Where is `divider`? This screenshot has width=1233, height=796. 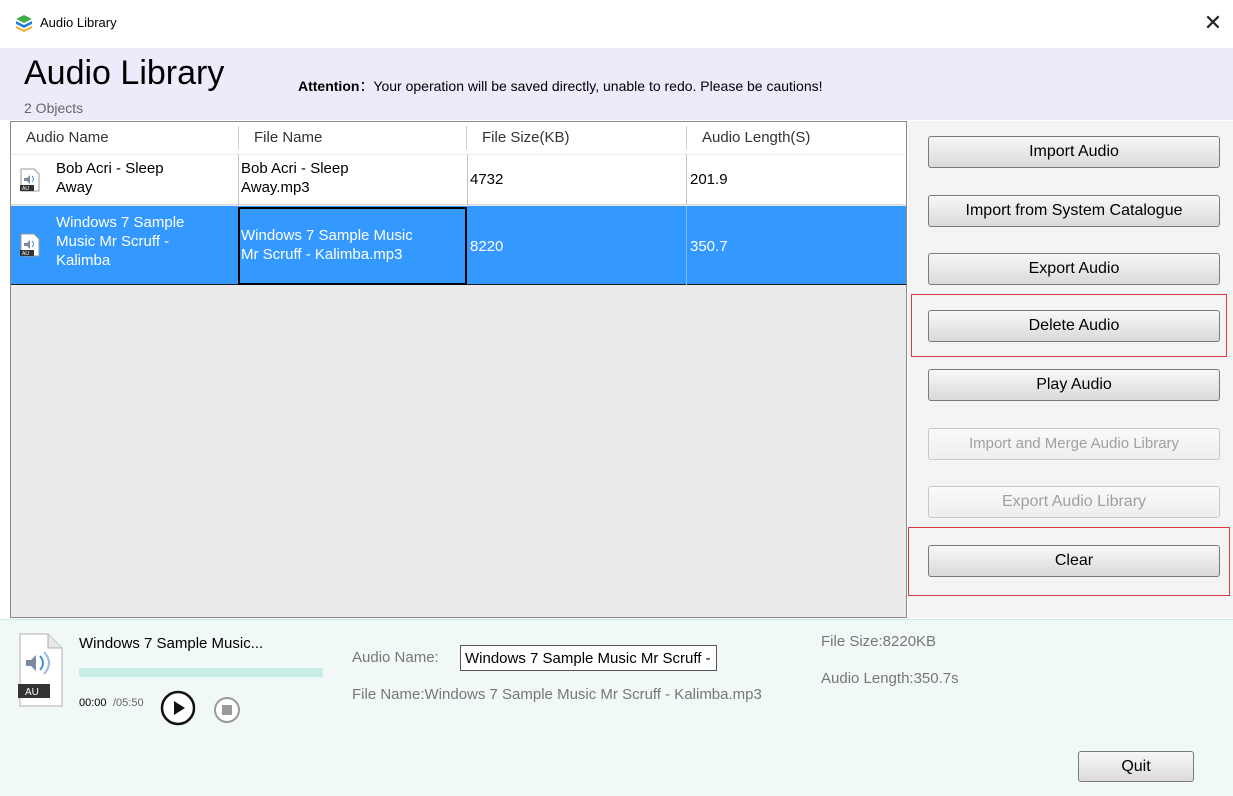 divider is located at coordinates (616, 619).